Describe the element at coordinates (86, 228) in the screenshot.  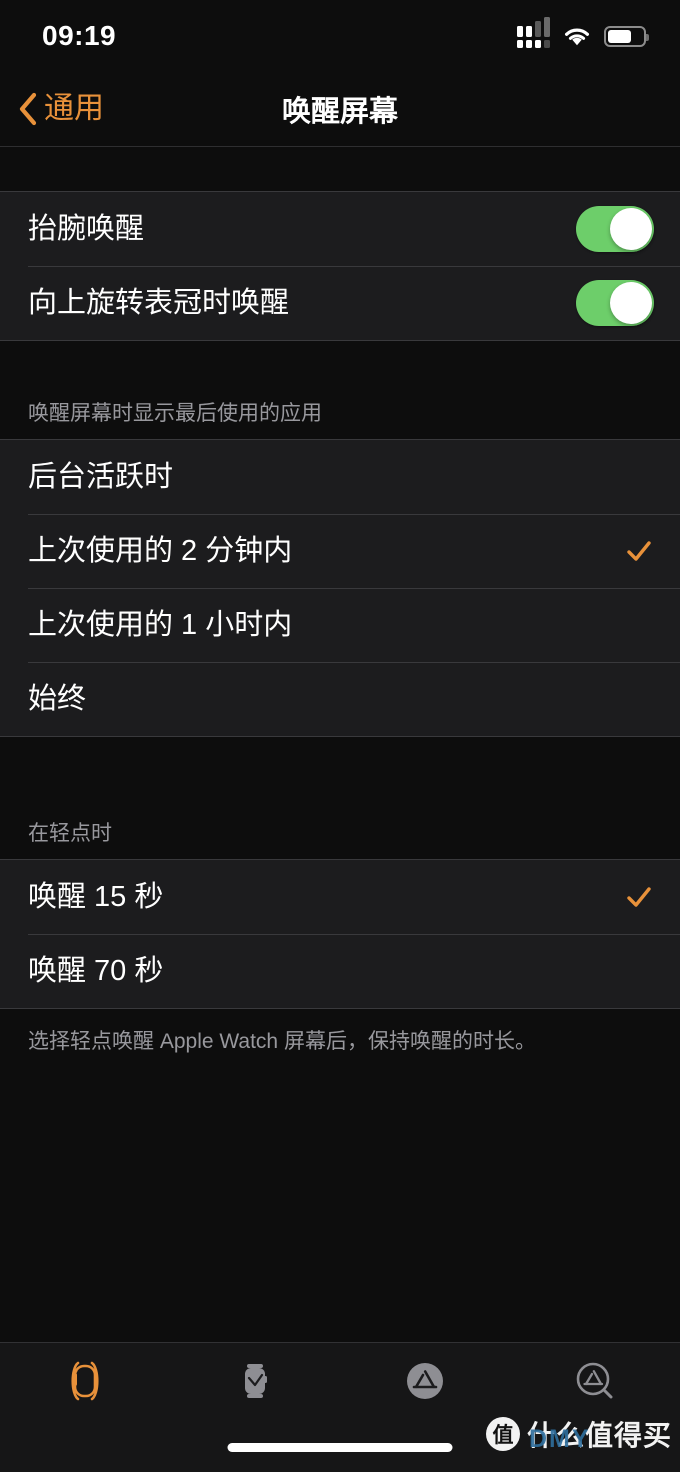
I see `row-label: 抬腕唤醒` at that location.